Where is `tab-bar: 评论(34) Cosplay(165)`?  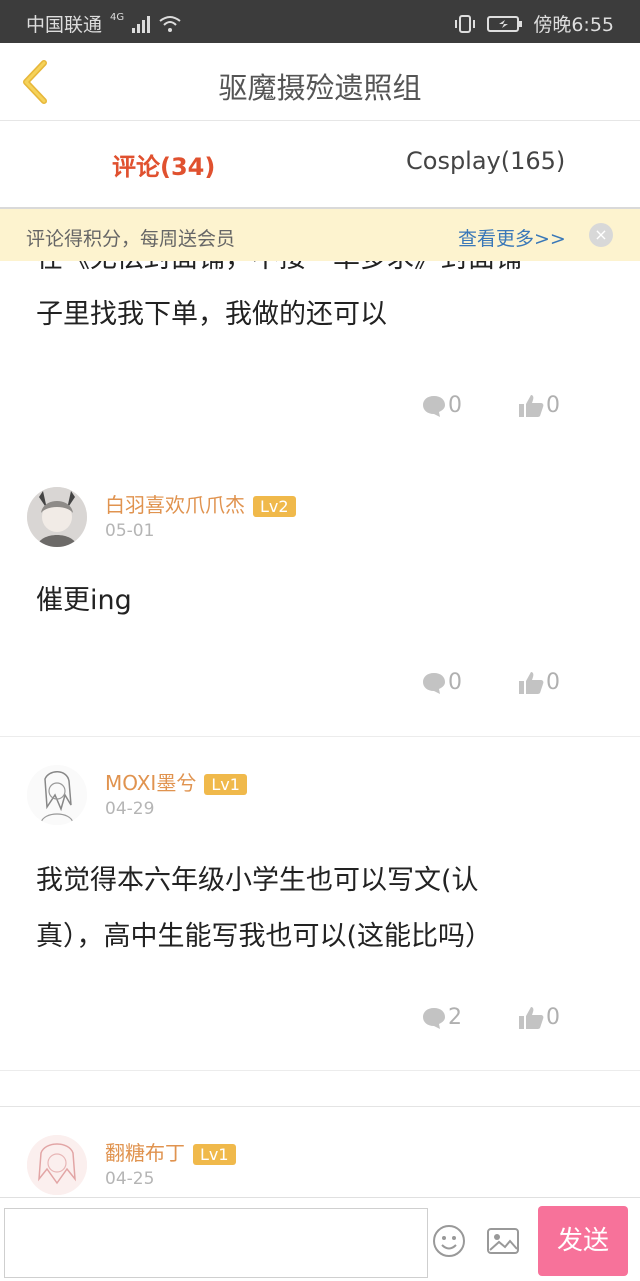
tab-bar: 评论(34) Cosplay(165) is located at coordinates (320, 165).